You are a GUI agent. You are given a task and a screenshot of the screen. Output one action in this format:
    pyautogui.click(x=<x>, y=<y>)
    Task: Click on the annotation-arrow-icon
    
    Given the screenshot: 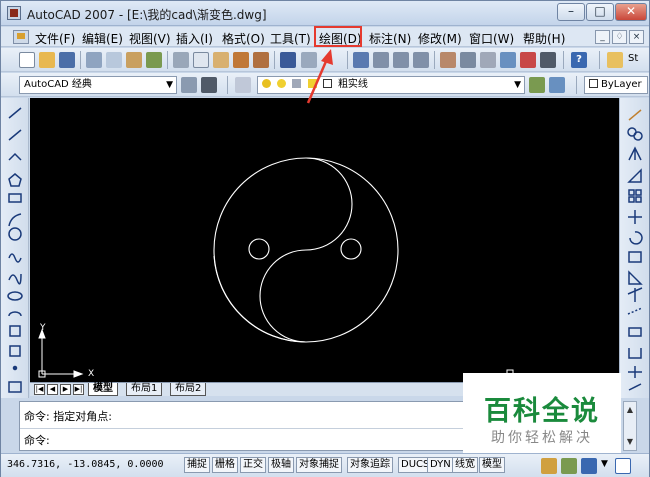 What is the action you would take?
    pyautogui.click(x=319, y=76)
    